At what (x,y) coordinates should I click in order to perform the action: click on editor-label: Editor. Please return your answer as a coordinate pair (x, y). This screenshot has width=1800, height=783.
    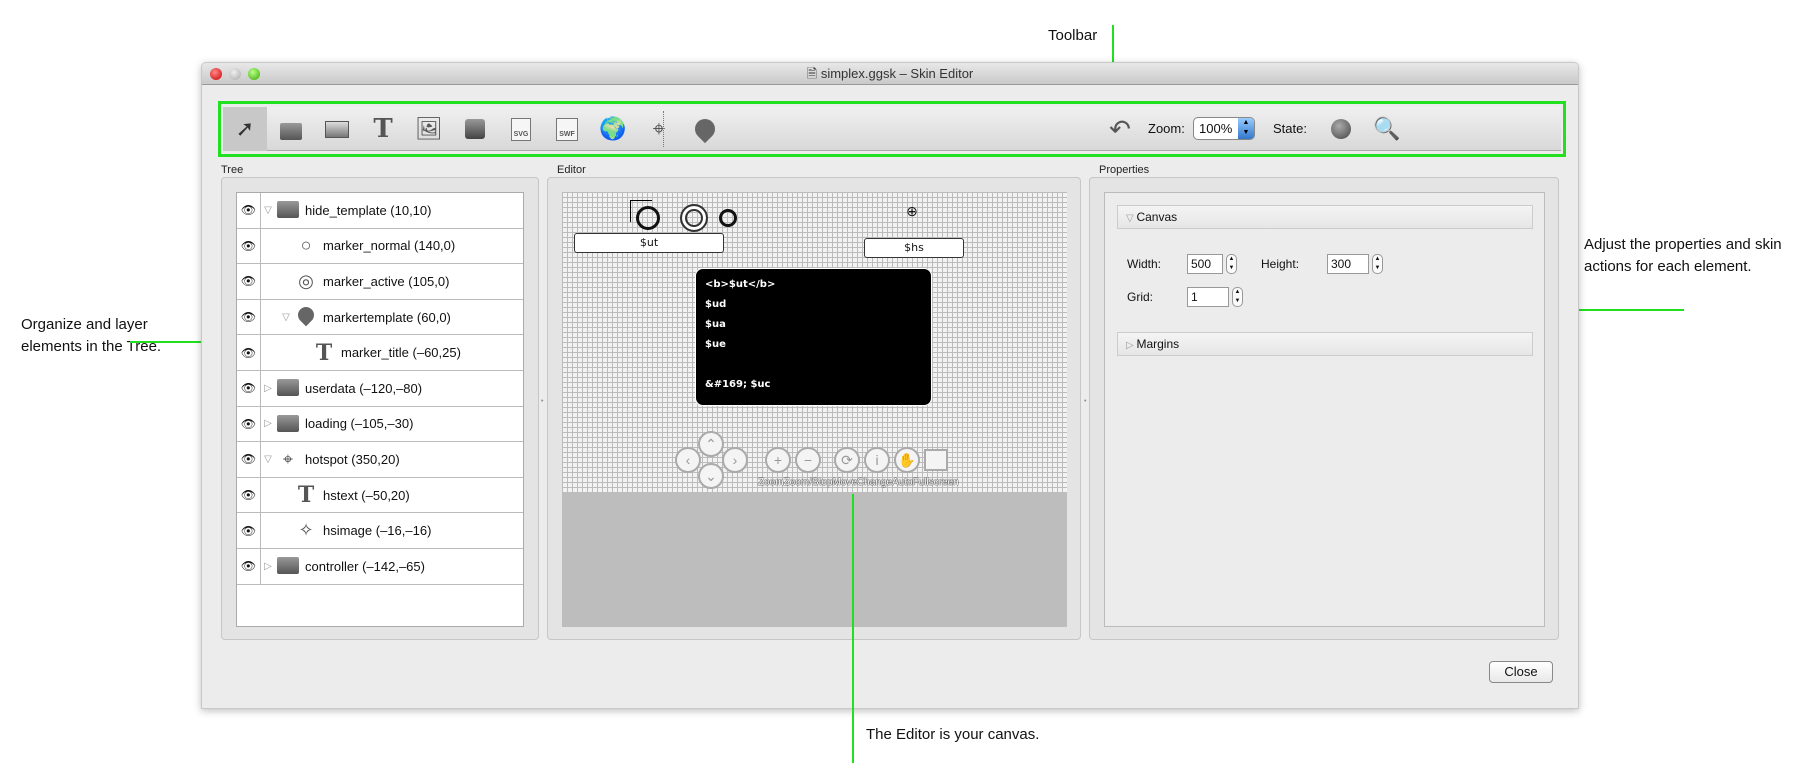
    Looking at the image, I should click on (571, 170).